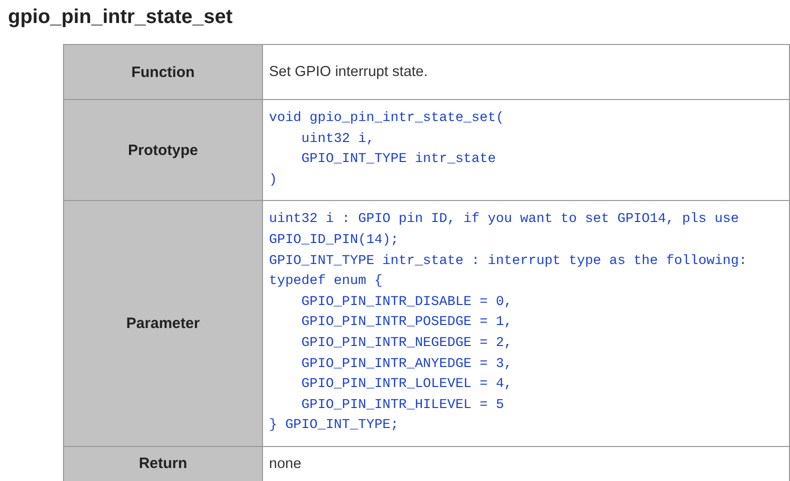 Image resolution: width=790 pixels, height=481 pixels. What do you see at coordinates (285, 464) in the screenshot?
I see `description-text: none` at bounding box center [285, 464].